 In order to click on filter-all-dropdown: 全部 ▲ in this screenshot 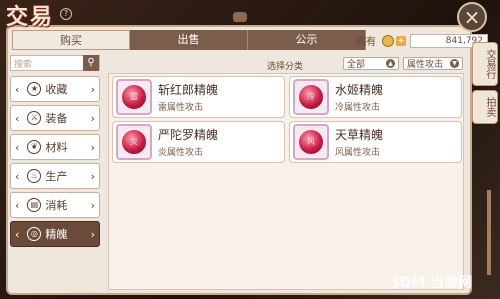, I will do `click(371, 63)`.